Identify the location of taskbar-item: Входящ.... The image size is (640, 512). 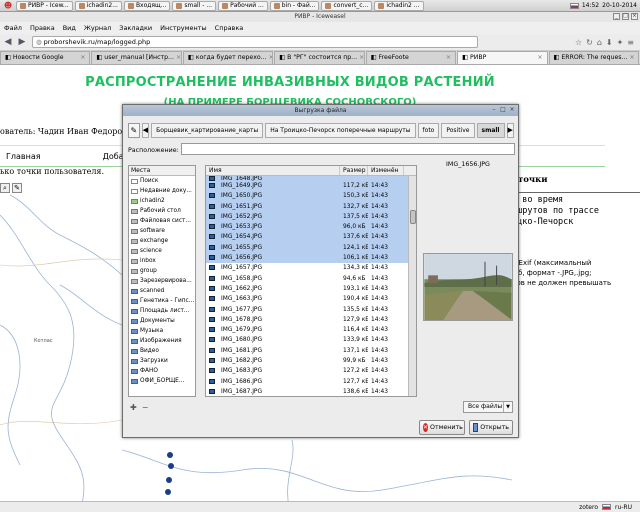
(147, 5).